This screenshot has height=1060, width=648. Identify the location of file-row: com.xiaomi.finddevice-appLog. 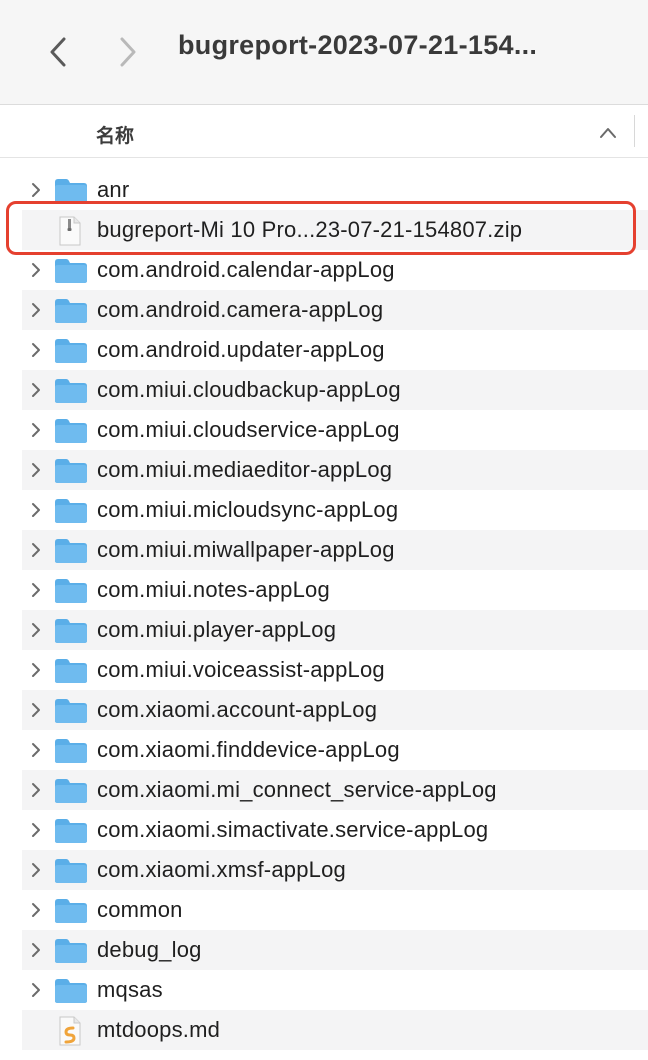
(335, 750).